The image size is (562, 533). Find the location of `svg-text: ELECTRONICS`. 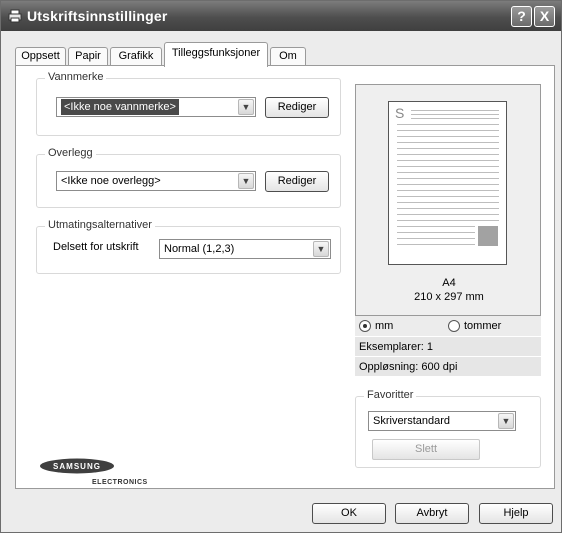

svg-text: ELECTRONICS is located at coordinates (120, 482).